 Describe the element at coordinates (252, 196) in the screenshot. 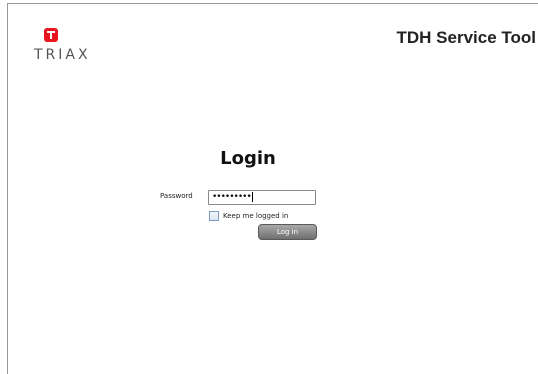

I see `text-caret` at that location.